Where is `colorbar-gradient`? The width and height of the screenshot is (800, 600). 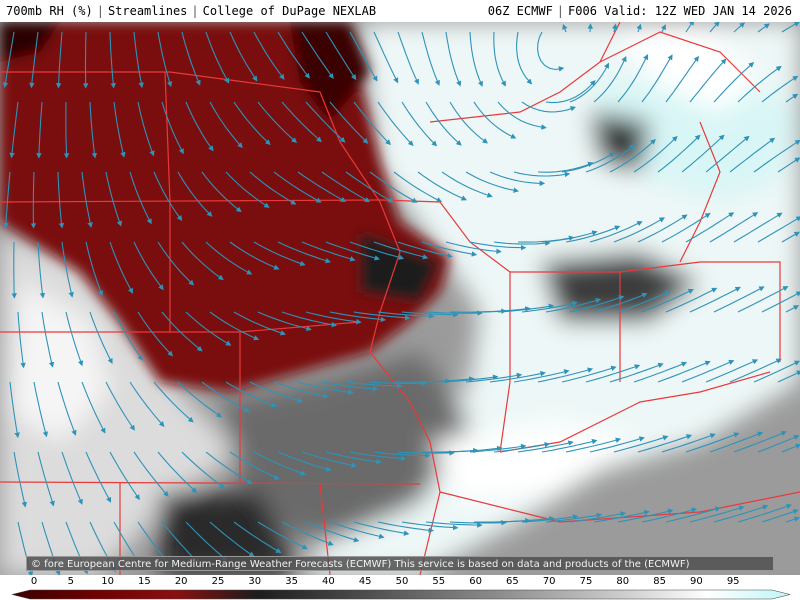 colorbar-gradient is located at coordinates (401, 594).